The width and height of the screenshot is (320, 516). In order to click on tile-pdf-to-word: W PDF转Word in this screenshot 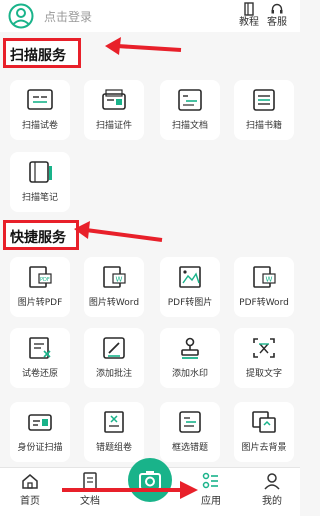, I will do `click(264, 287)`.